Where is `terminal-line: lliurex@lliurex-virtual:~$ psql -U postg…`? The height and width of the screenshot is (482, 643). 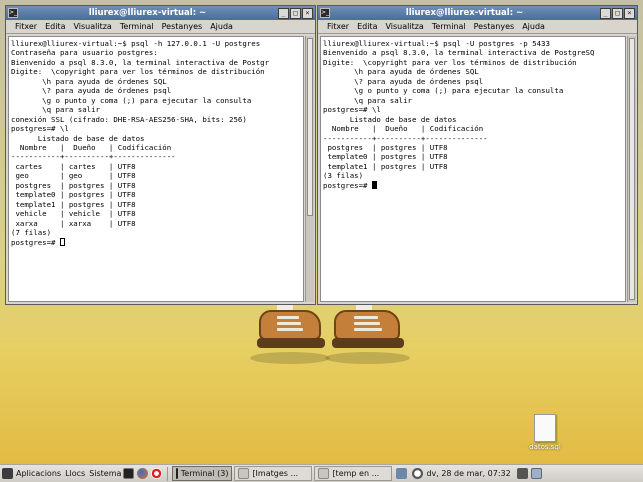 terminal-line: lliurex@lliurex-virtual:~$ psql -U postg… is located at coordinates (436, 43).